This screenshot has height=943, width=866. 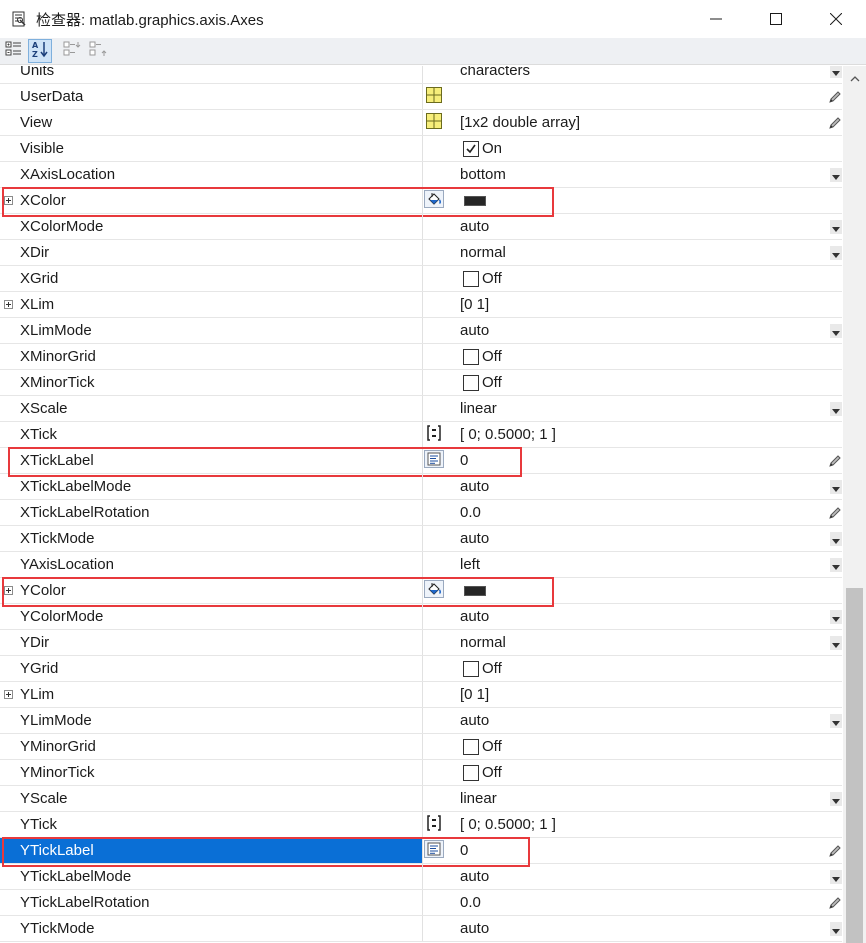 What do you see at coordinates (73, 51) in the screenshot?
I see `expand-all-button` at bounding box center [73, 51].